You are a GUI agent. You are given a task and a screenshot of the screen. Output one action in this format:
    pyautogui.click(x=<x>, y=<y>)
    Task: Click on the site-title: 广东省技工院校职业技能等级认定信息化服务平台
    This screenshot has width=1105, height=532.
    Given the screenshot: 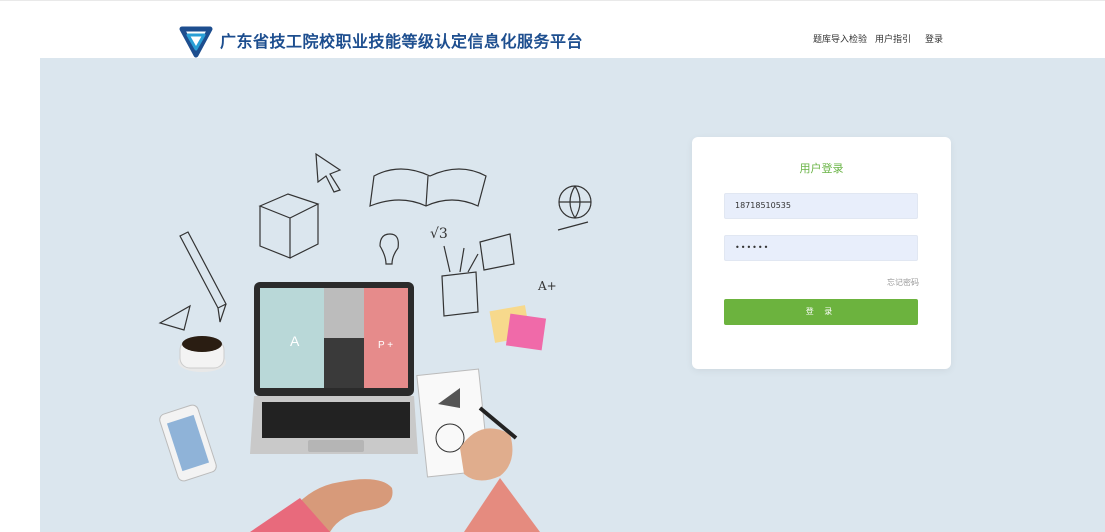 What is the action you would take?
    pyautogui.click(x=402, y=41)
    